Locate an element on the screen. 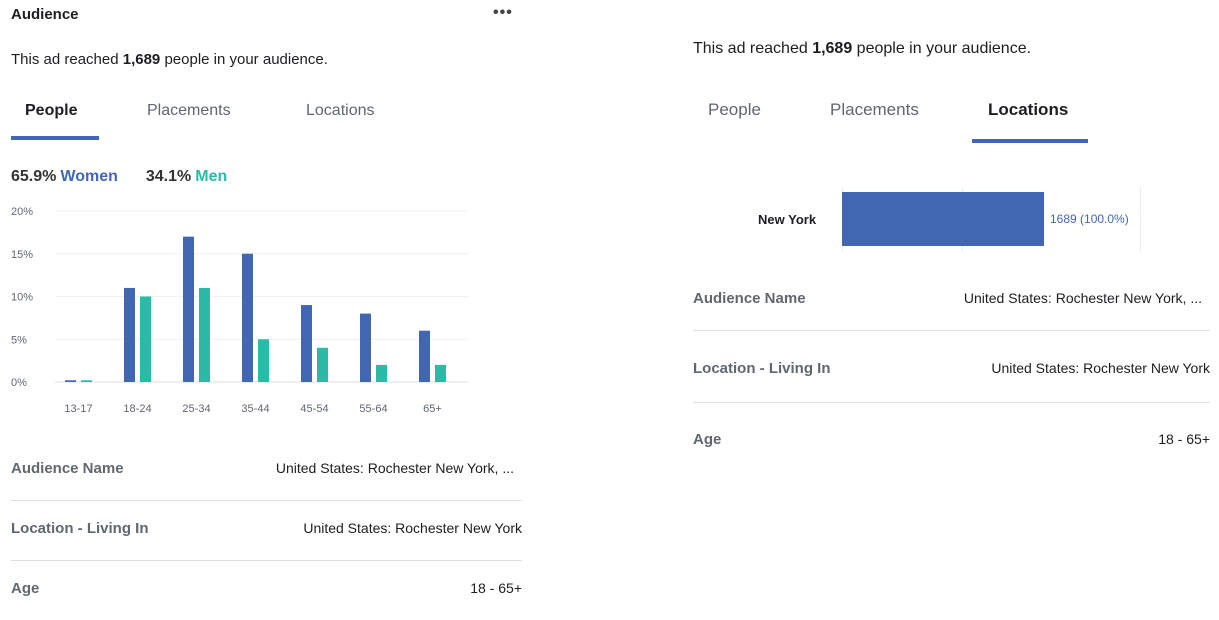  x-tick-label: 18-24 is located at coordinates (137, 409).